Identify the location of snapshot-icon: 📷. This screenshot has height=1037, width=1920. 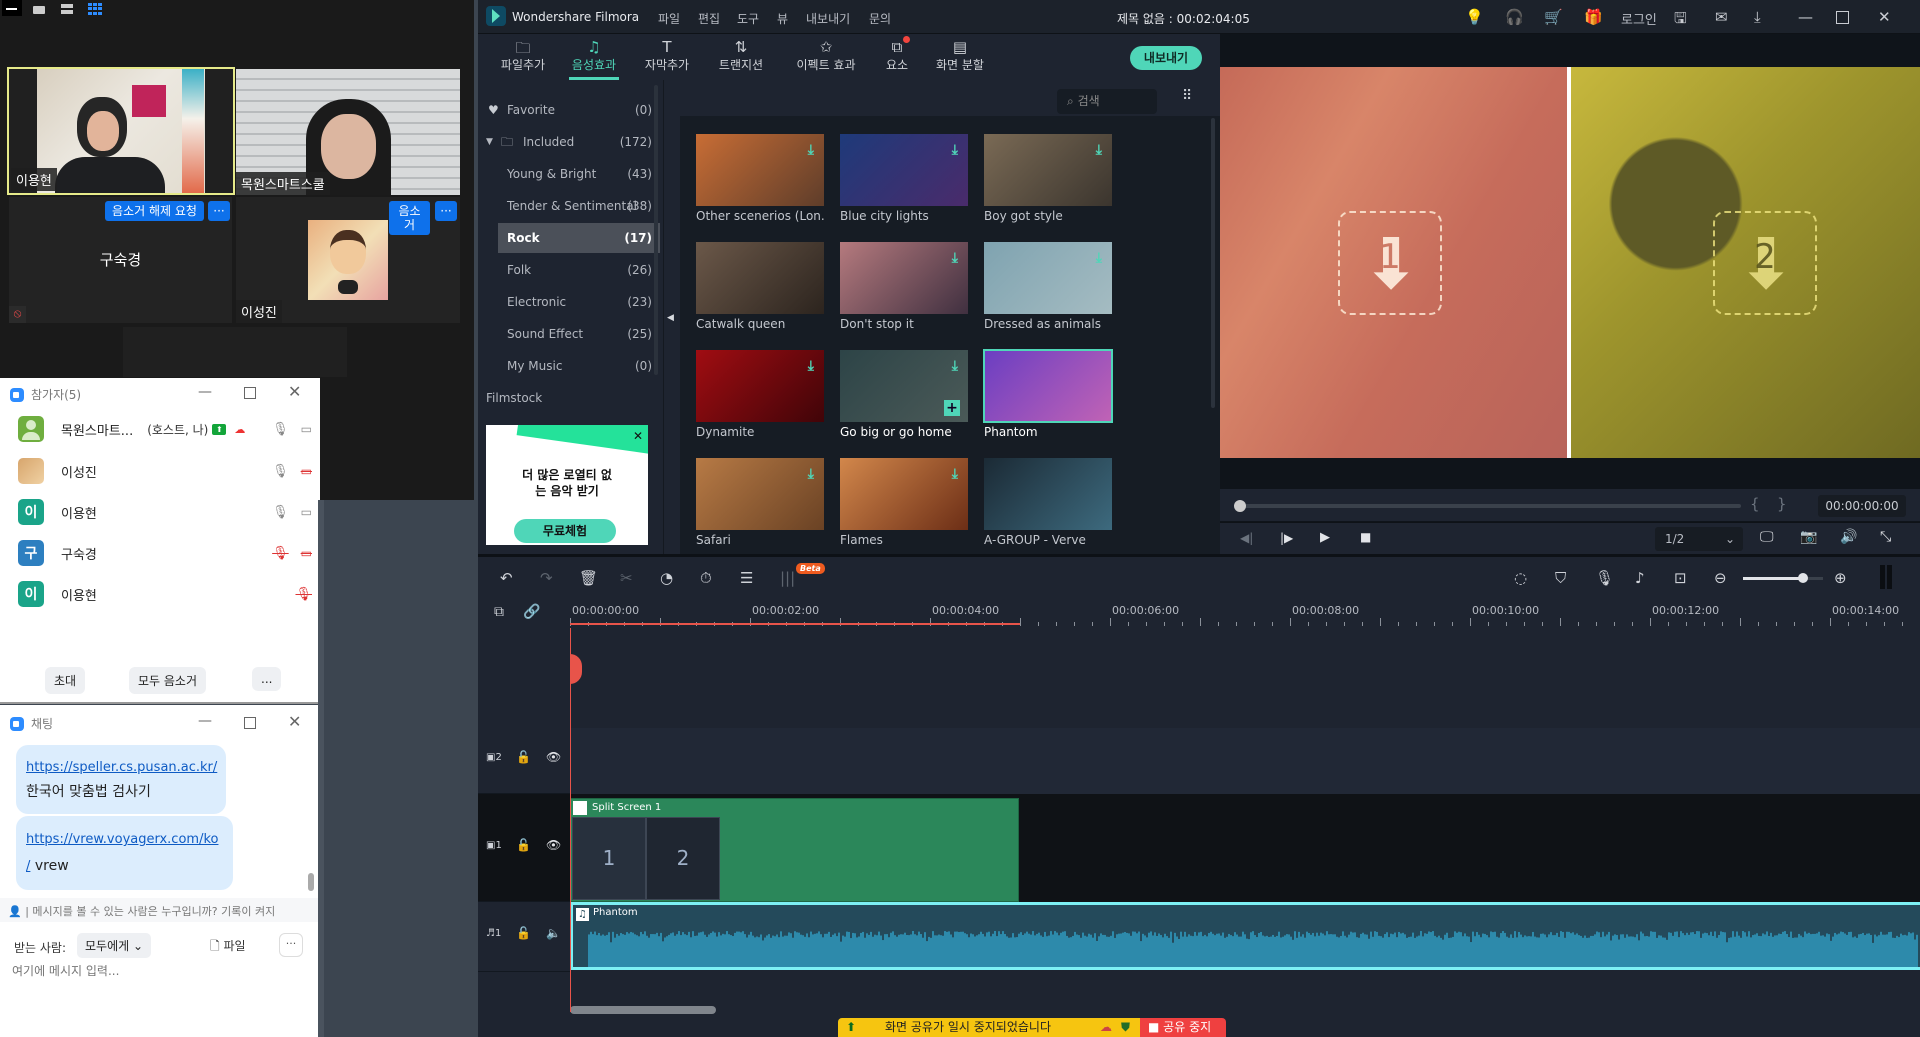
(1808, 537).